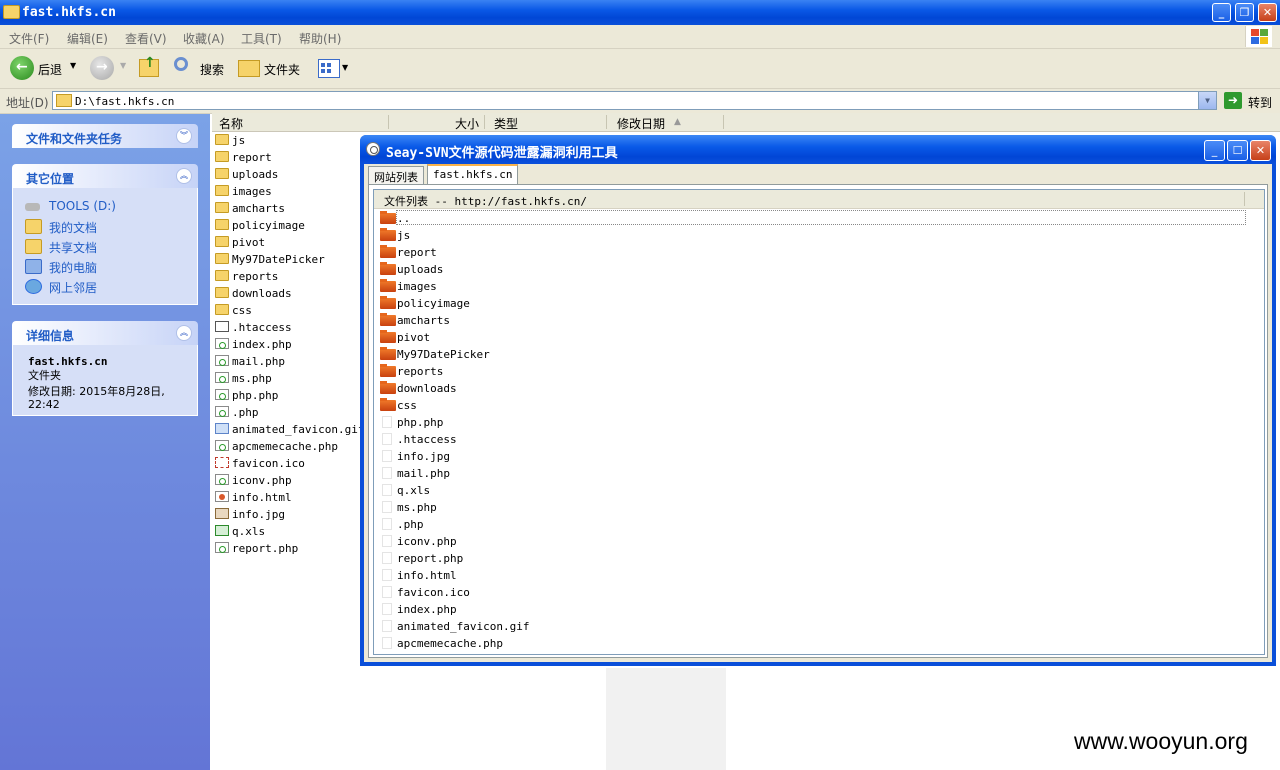  Describe the element at coordinates (814, 354) in the screenshot. I see `remote-folder-row: My97DatePicker` at that location.